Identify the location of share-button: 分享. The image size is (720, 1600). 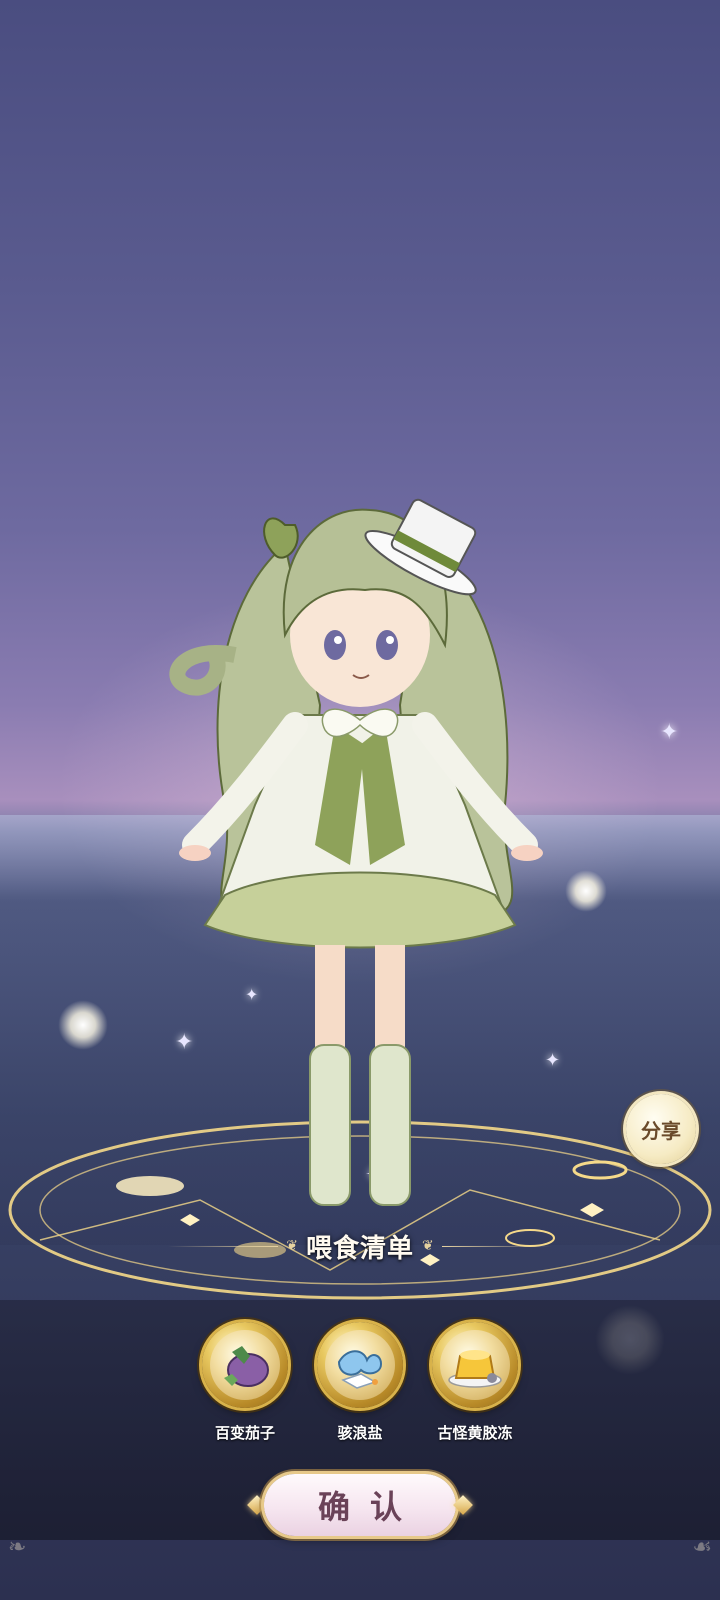
(661, 1129).